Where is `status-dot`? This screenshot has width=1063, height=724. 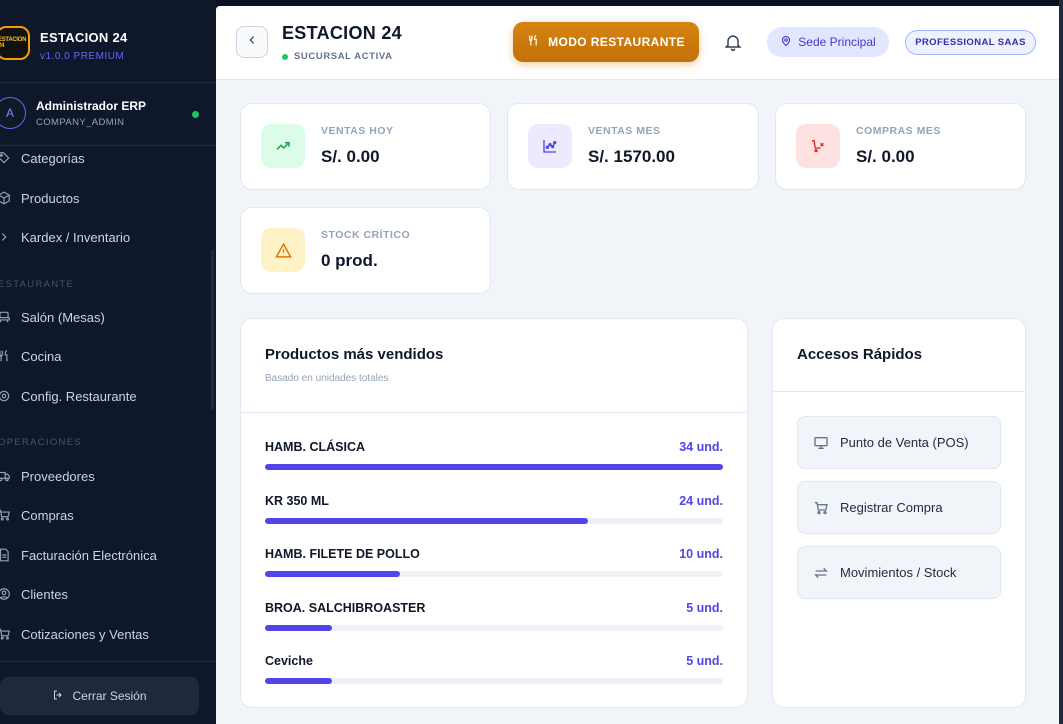 status-dot is located at coordinates (285, 56).